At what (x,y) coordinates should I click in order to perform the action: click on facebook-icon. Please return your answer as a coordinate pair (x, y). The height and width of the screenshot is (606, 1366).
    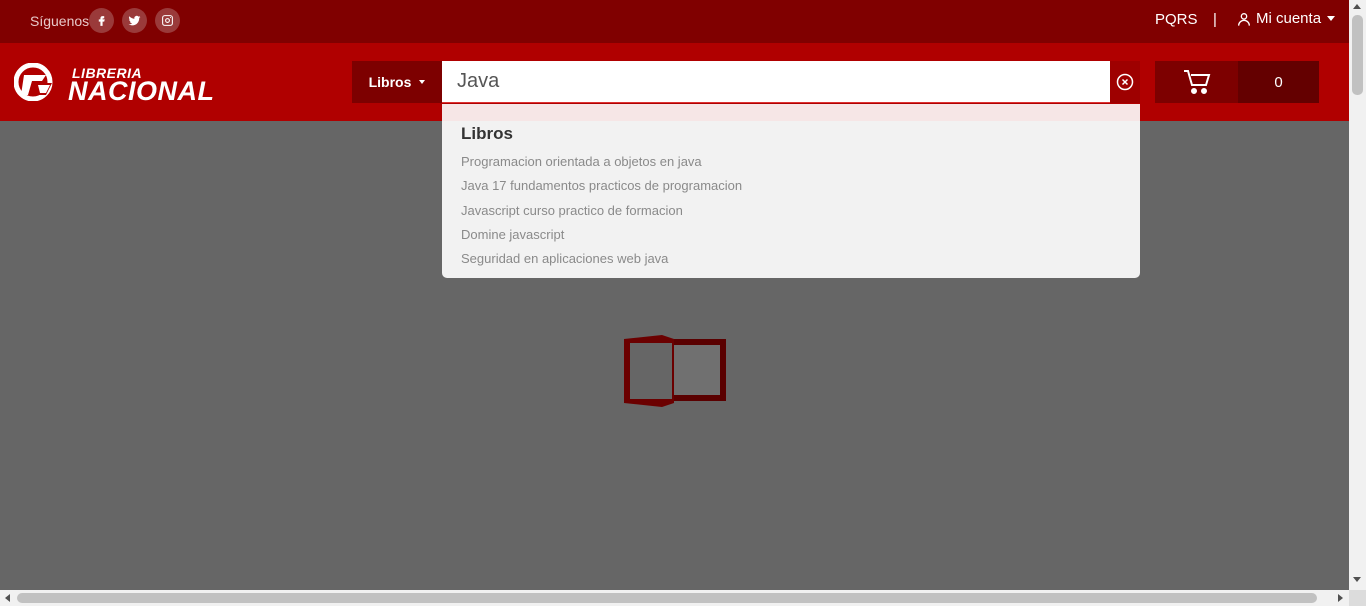
    Looking at the image, I should click on (101, 20).